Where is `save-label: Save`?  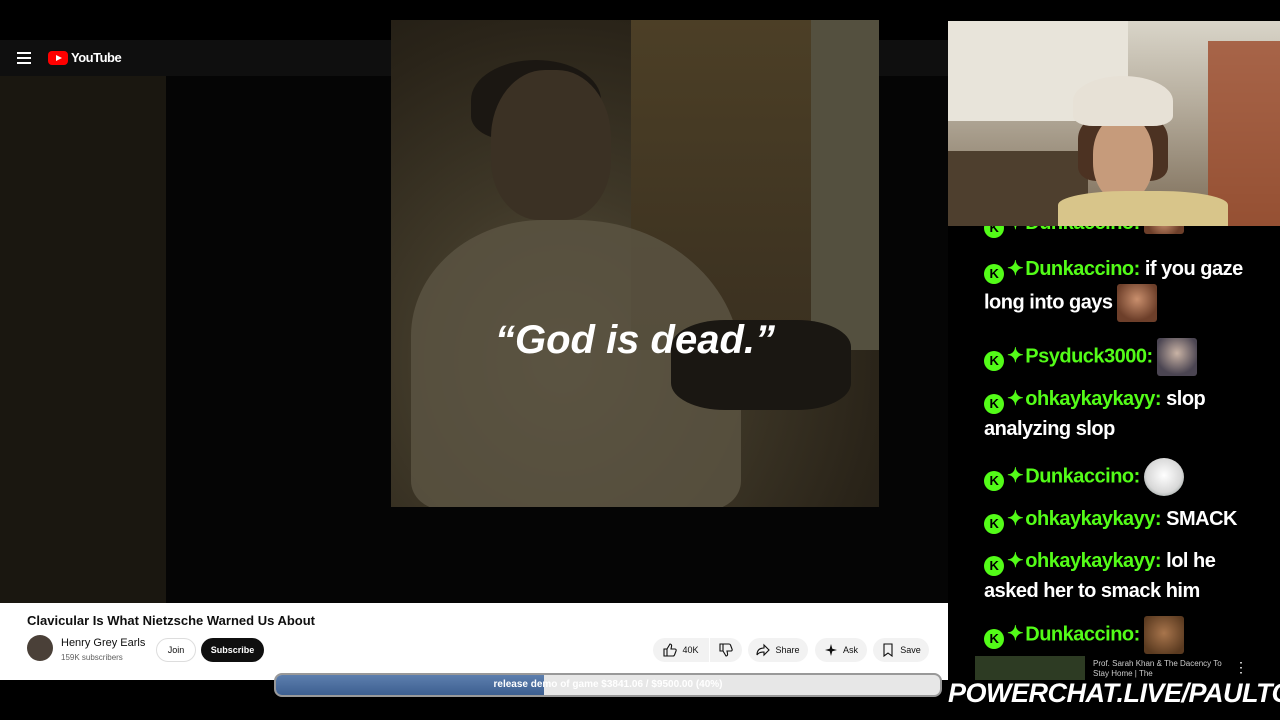 save-label: Save is located at coordinates (910, 650).